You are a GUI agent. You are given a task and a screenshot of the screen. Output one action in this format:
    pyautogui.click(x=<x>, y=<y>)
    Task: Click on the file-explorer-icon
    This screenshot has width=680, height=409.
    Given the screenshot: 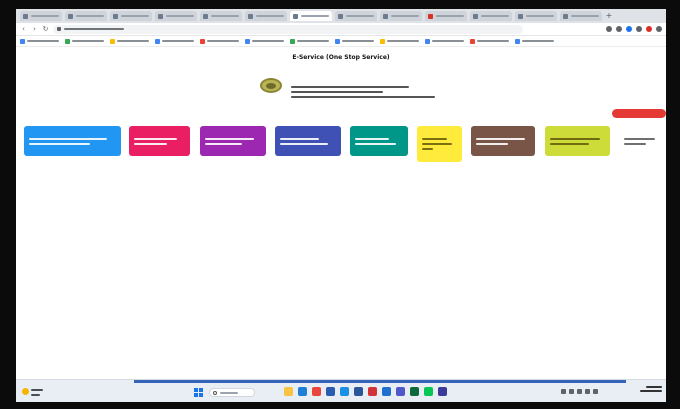 What is the action you would take?
    pyautogui.click(x=288, y=391)
    